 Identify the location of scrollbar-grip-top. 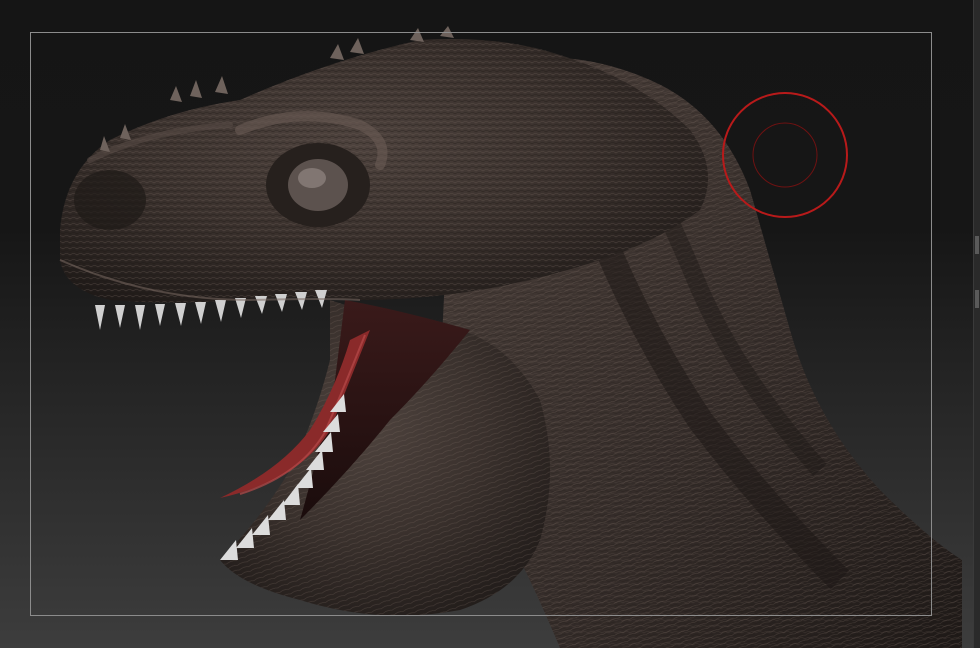
(977, 245).